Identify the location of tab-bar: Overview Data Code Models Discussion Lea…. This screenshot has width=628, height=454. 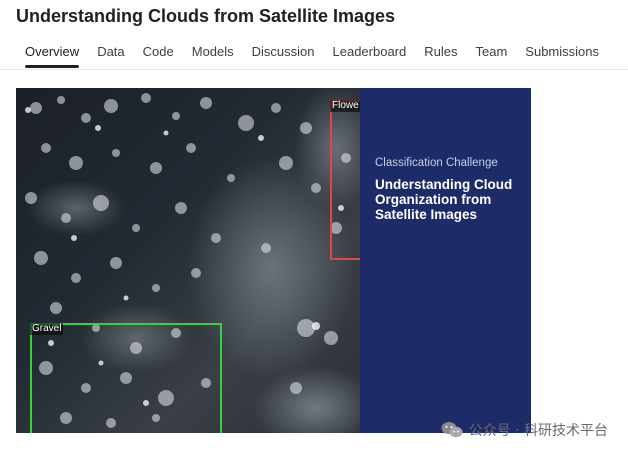
(322, 55).